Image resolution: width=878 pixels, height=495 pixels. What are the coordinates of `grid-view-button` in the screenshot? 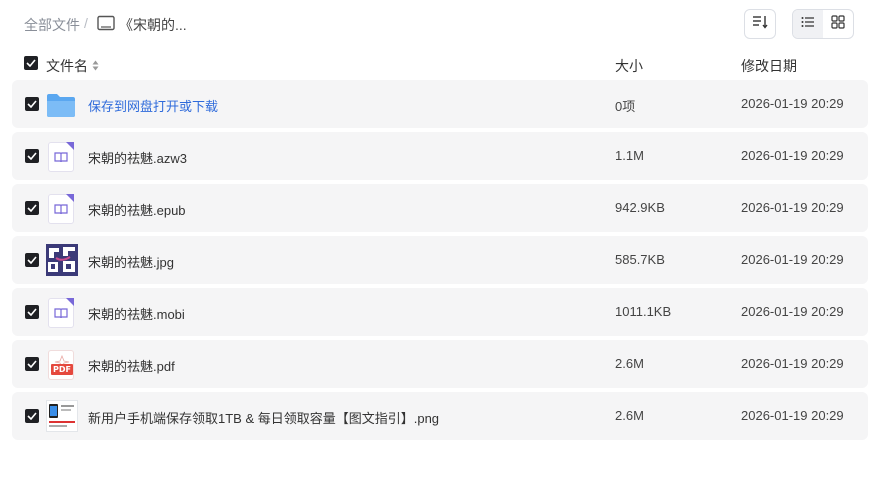 It's located at (838, 24).